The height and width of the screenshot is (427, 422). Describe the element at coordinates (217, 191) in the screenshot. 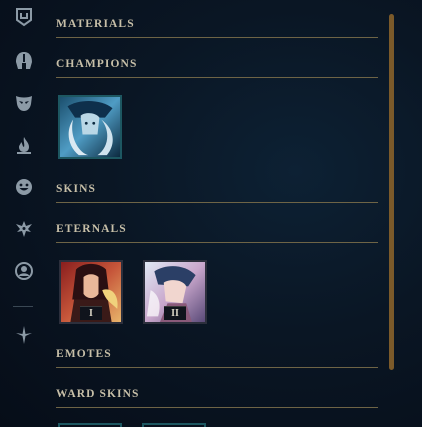

I see `section-header-skins: SKINS` at that location.